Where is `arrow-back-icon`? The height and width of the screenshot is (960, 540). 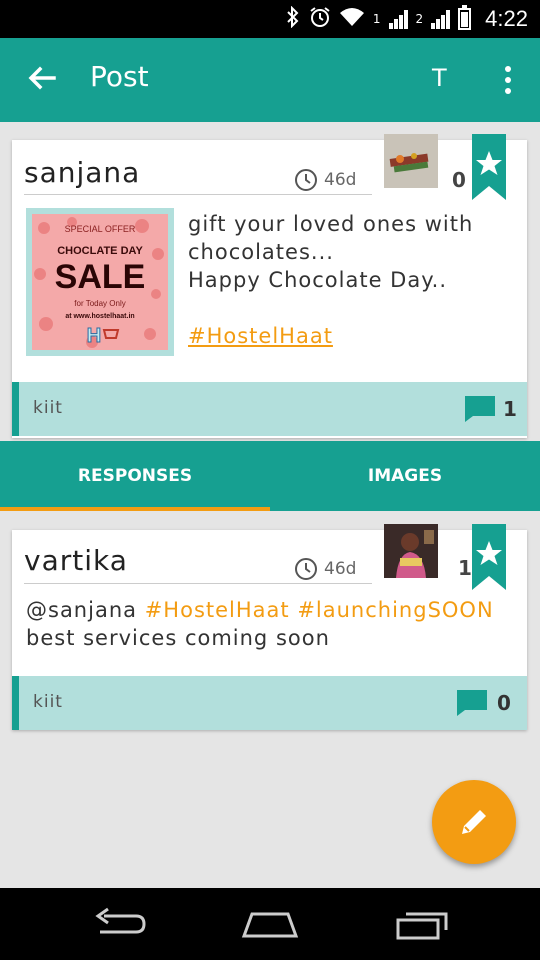
arrow-back-icon is located at coordinates (42, 78).